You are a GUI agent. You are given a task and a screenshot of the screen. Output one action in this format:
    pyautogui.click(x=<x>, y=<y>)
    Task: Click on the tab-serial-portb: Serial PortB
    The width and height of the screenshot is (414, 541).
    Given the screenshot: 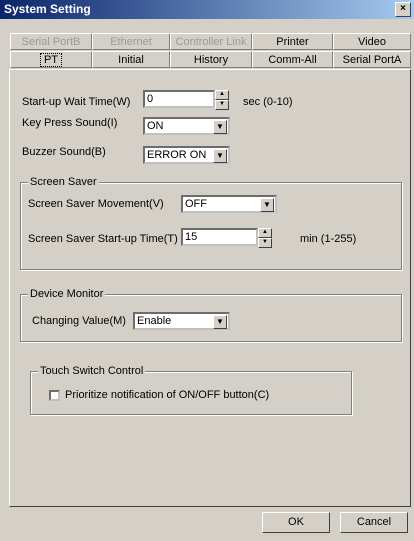 What is the action you would take?
    pyautogui.click(x=51, y=41)
    